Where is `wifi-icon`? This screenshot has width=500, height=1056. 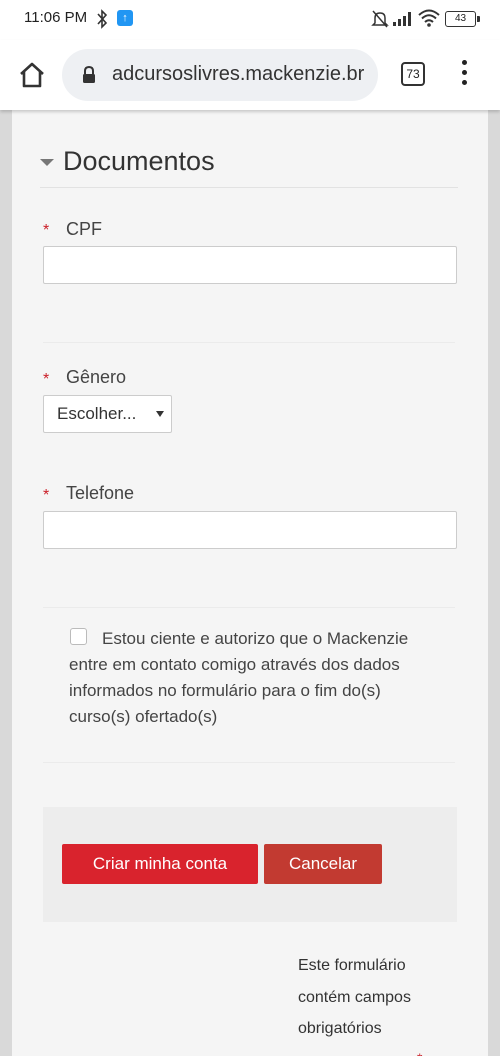 wifi-icon is located at coordinates (429, 18).